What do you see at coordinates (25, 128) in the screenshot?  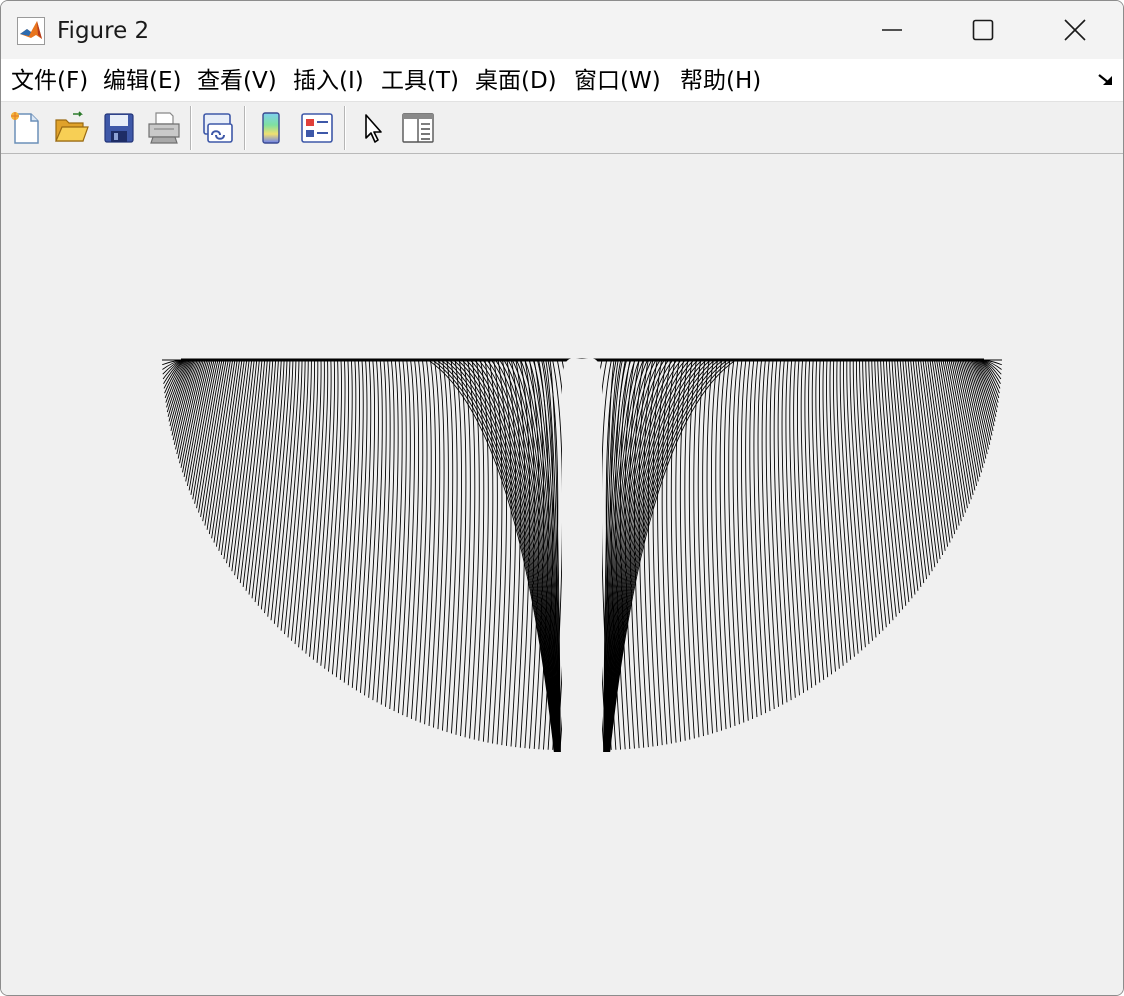 I see `new-figure-icon` at bounding box center [25, 128].